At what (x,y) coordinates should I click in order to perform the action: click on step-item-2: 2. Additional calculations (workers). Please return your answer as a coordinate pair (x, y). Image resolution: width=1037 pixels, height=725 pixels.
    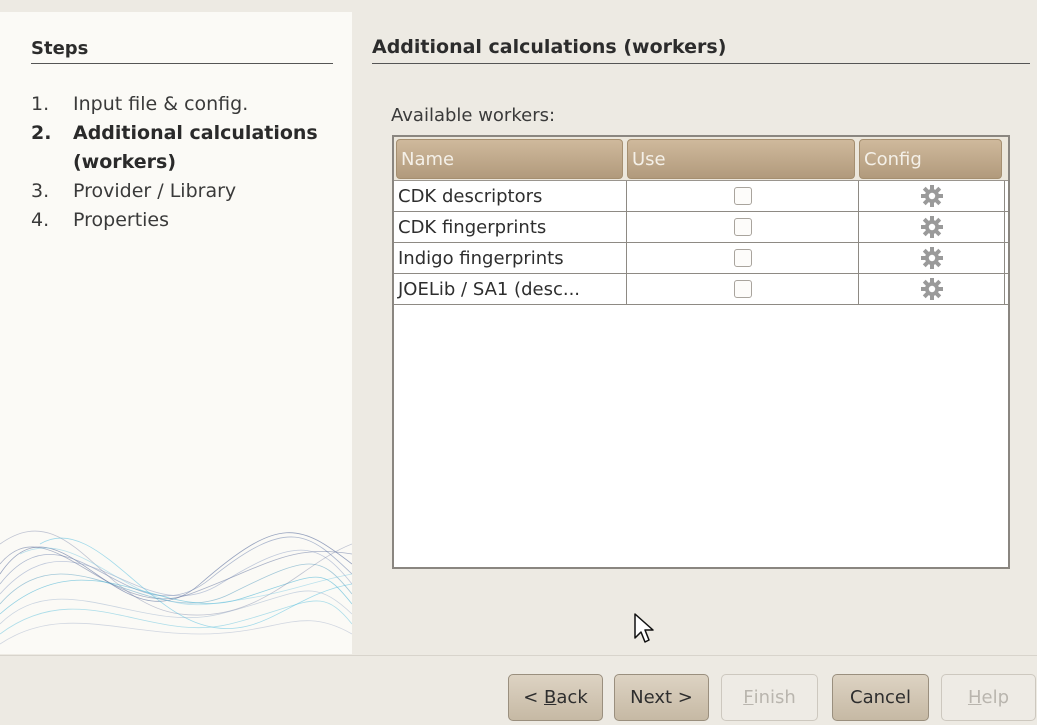
    Looking at the image, I should click on (181, 148).